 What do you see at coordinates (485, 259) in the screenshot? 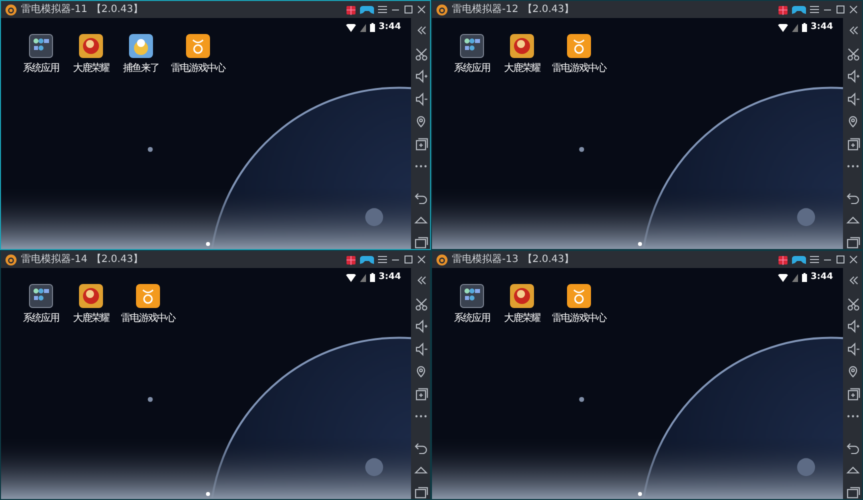
I see `window-title: 雷电模拟器-13` at bounding box center [485, 259].